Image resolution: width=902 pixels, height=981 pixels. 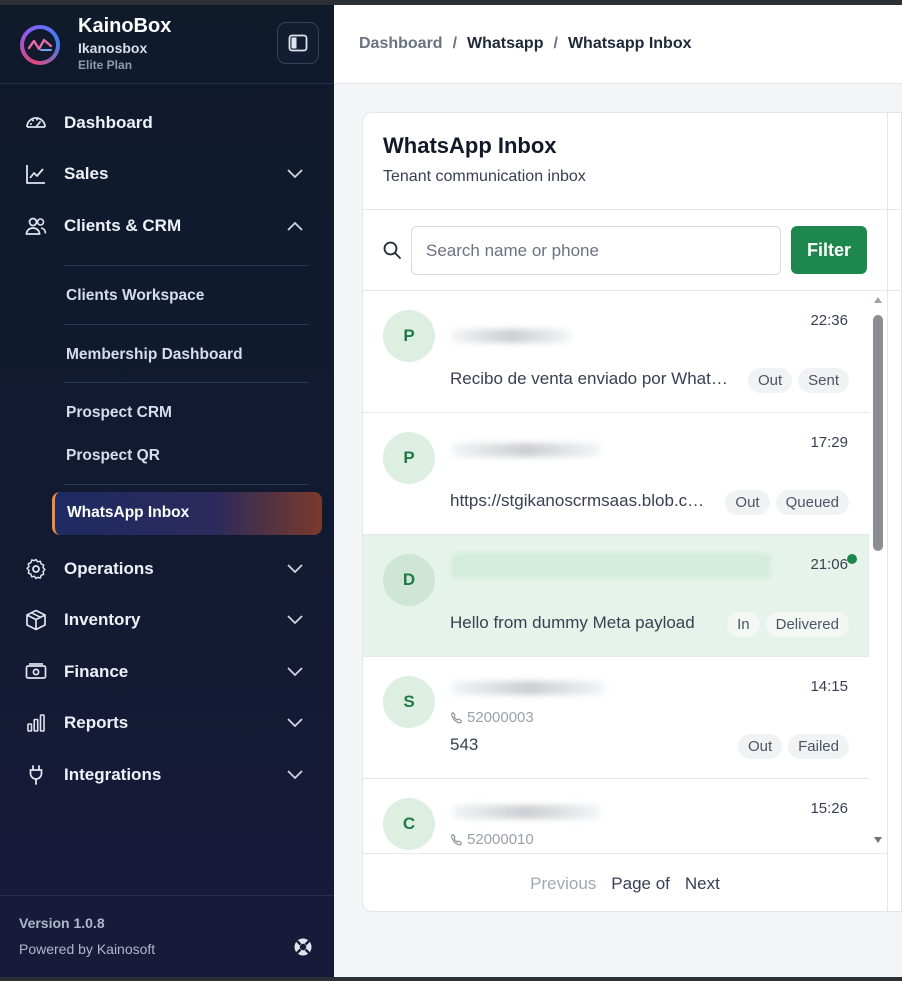 What do you see at coordinates (154, 355) in the screenshot?
I see `subnav-membership-dashboard: Membership Dashboard` at bounding box center [154, 355].